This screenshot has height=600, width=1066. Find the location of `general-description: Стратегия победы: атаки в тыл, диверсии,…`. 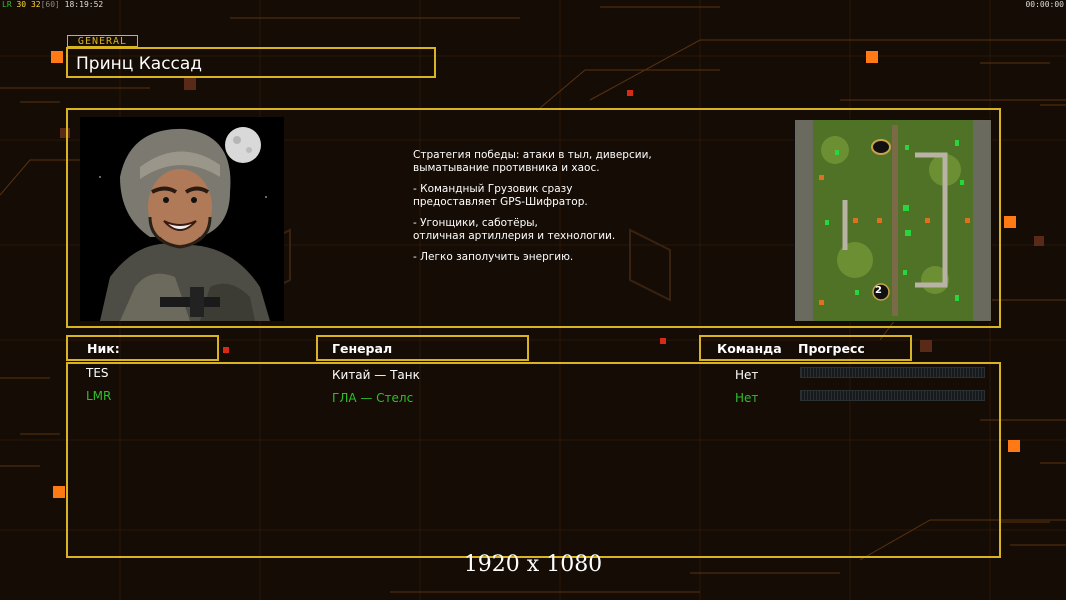

general-description: Стратегия победы: атаки в тыл, диверсии,… is located at coordinates (598, 206).